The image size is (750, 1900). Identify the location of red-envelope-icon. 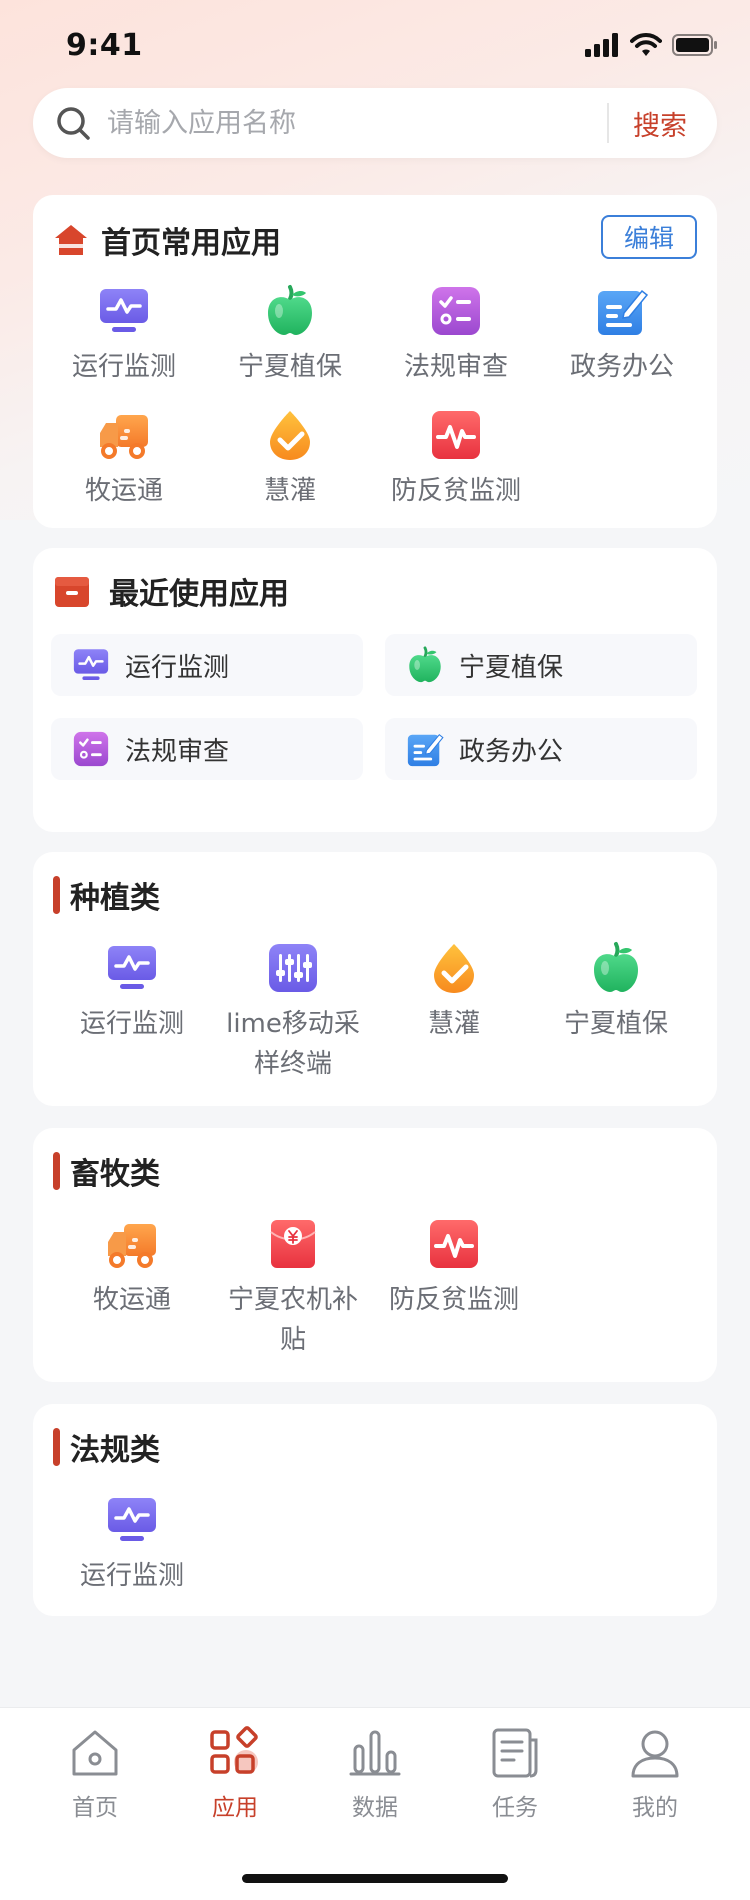
(293, 1244).